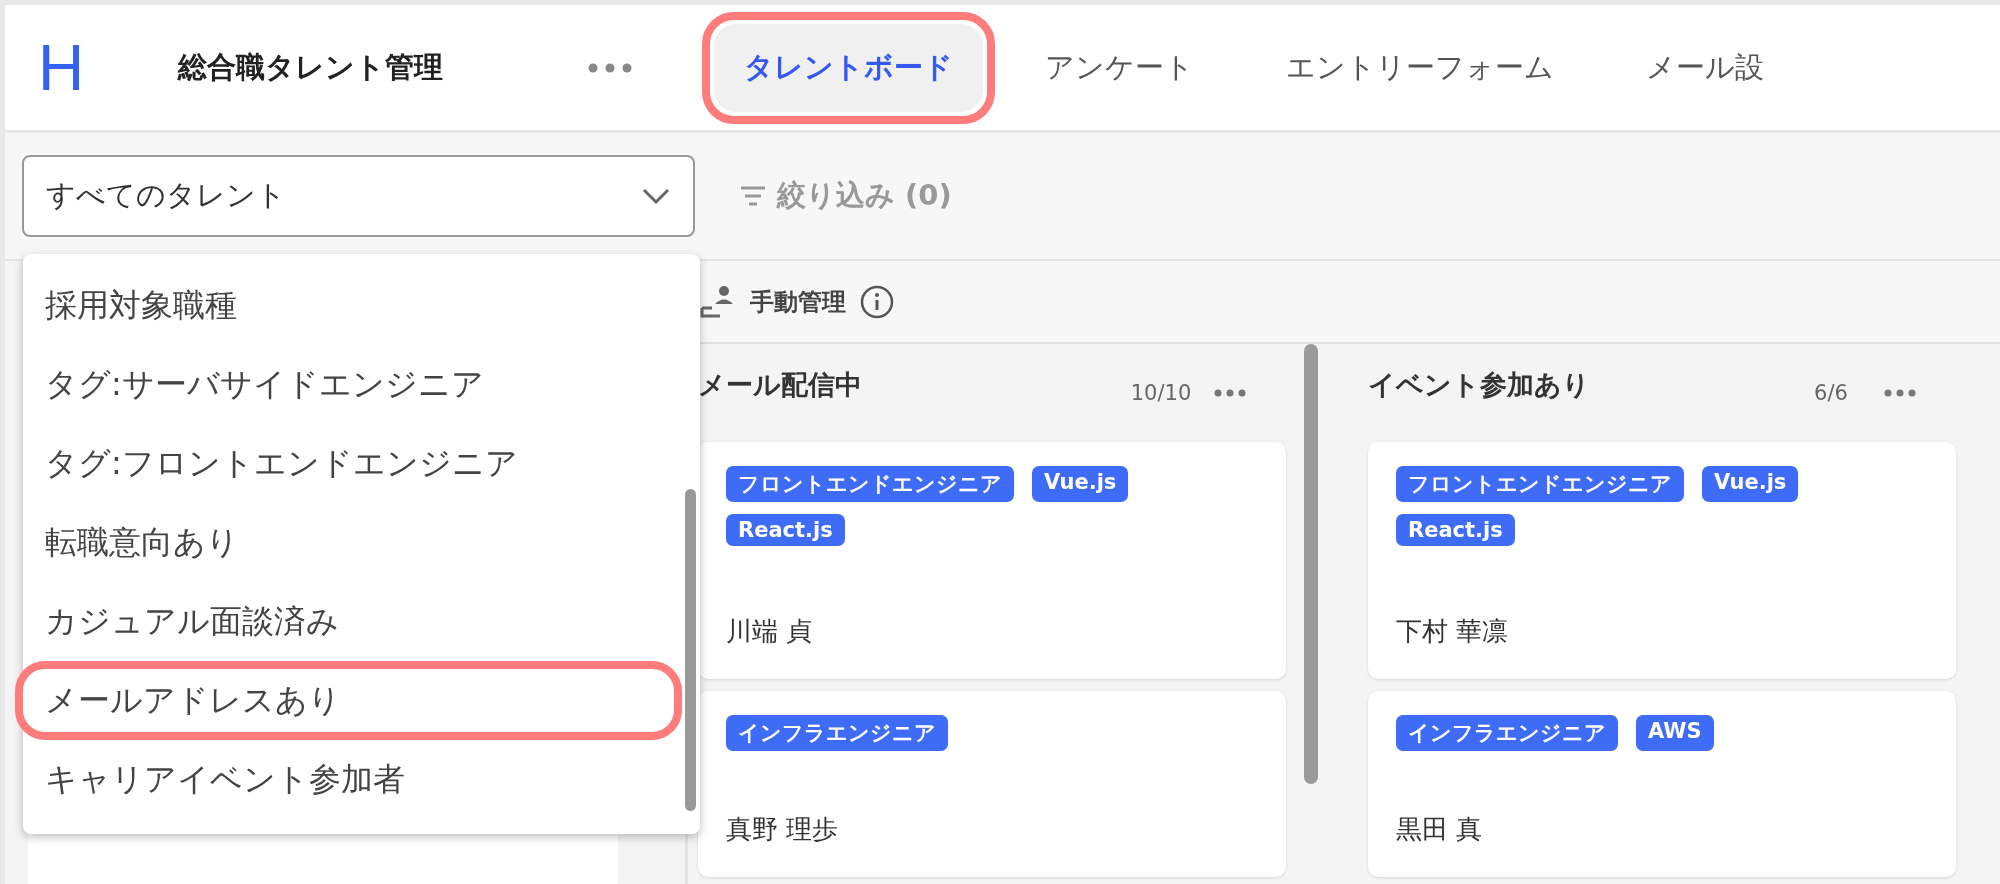 This screenshot has height=884, width=2000. Describe the element at coordinates (770, 631) in the screenshot. I see `talent-name: 川端 貞` at that location.